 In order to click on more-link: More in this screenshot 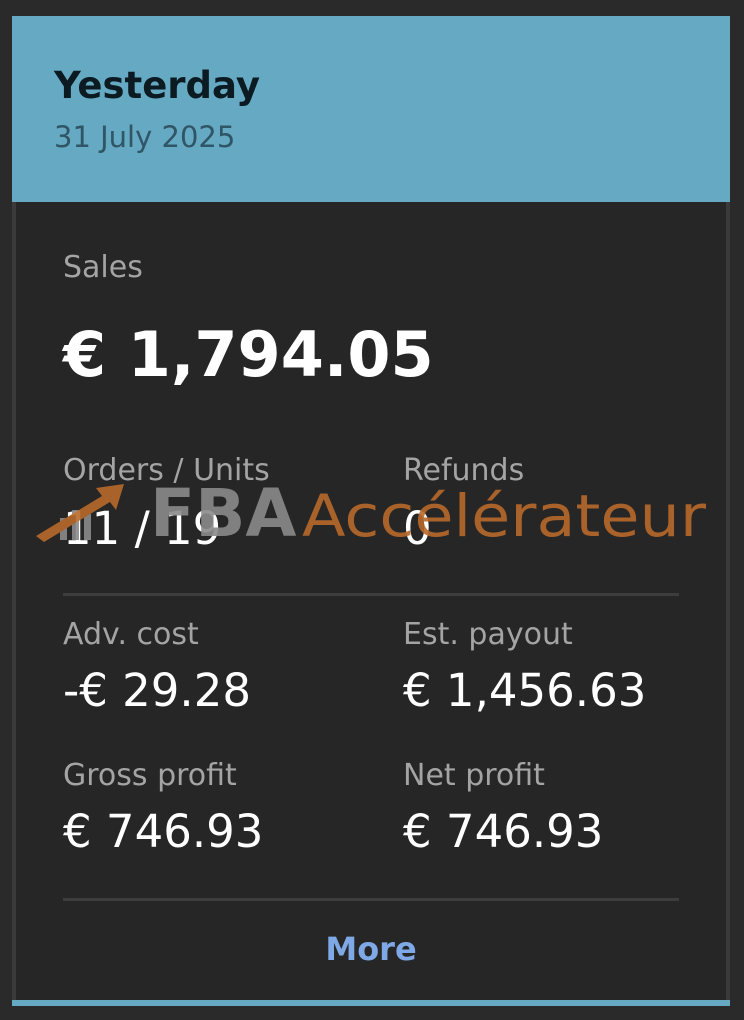, I will do `click(371, 949)`.